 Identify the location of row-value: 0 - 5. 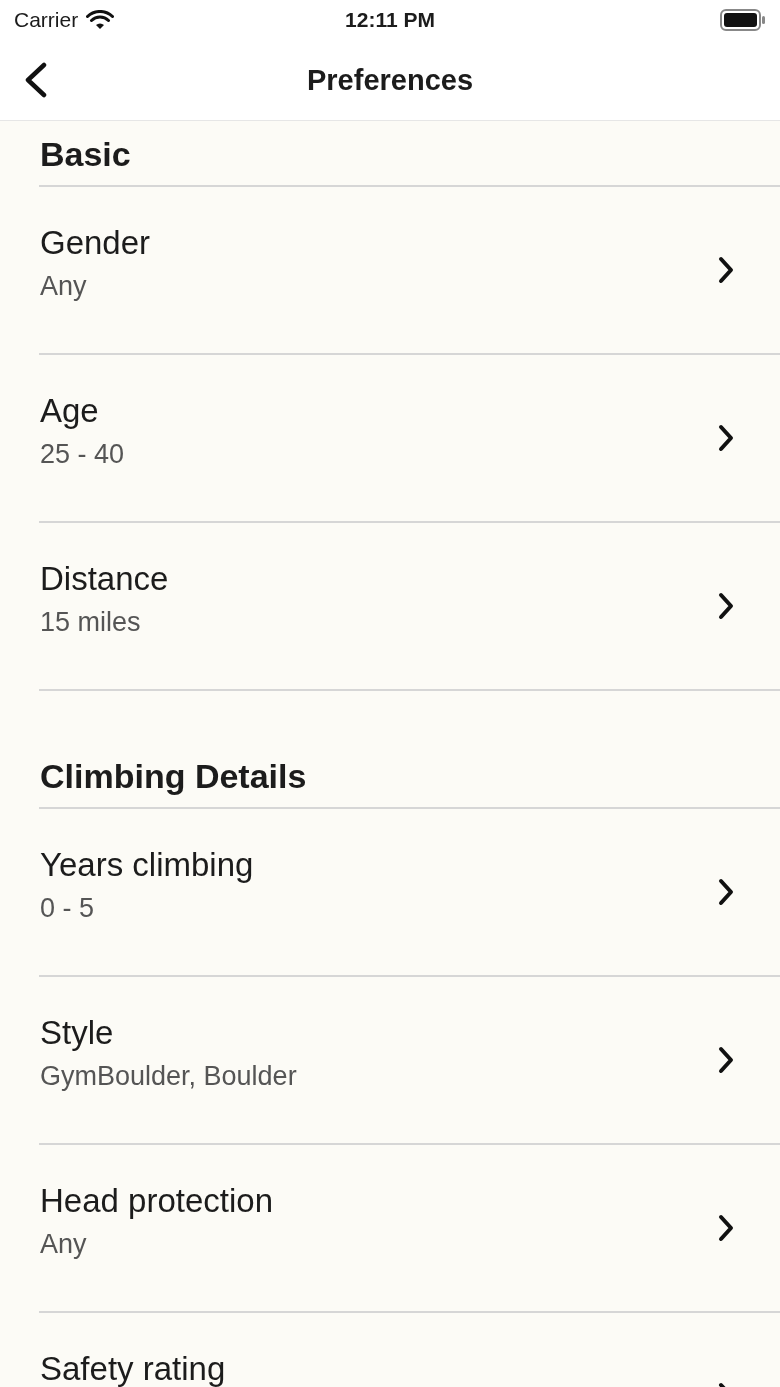
(68, 908).